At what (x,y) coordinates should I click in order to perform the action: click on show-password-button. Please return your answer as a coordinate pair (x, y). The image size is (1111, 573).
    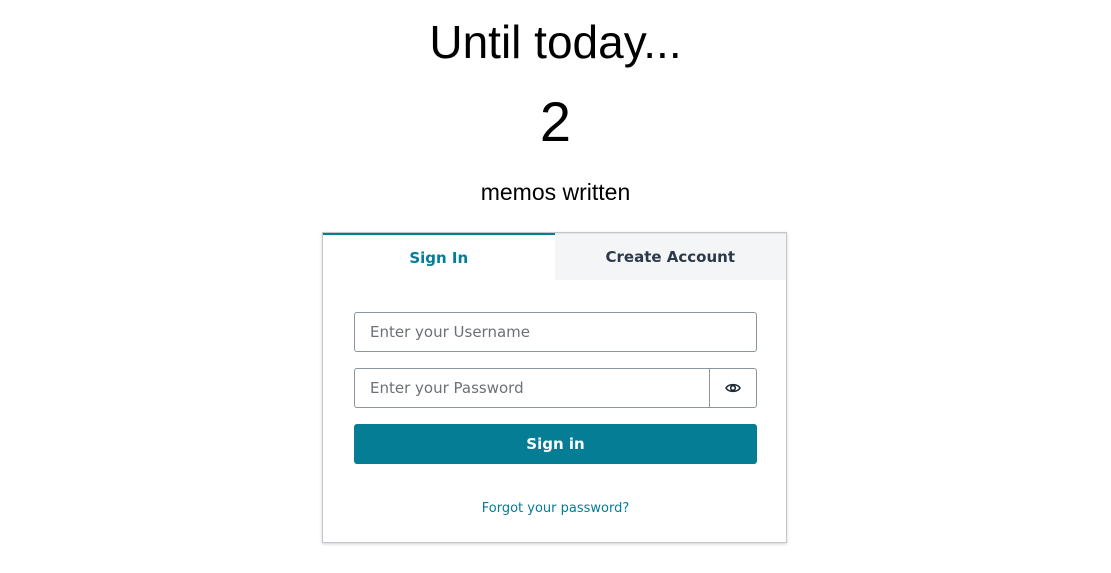
    Looking at the image, I should click on (733, 388).